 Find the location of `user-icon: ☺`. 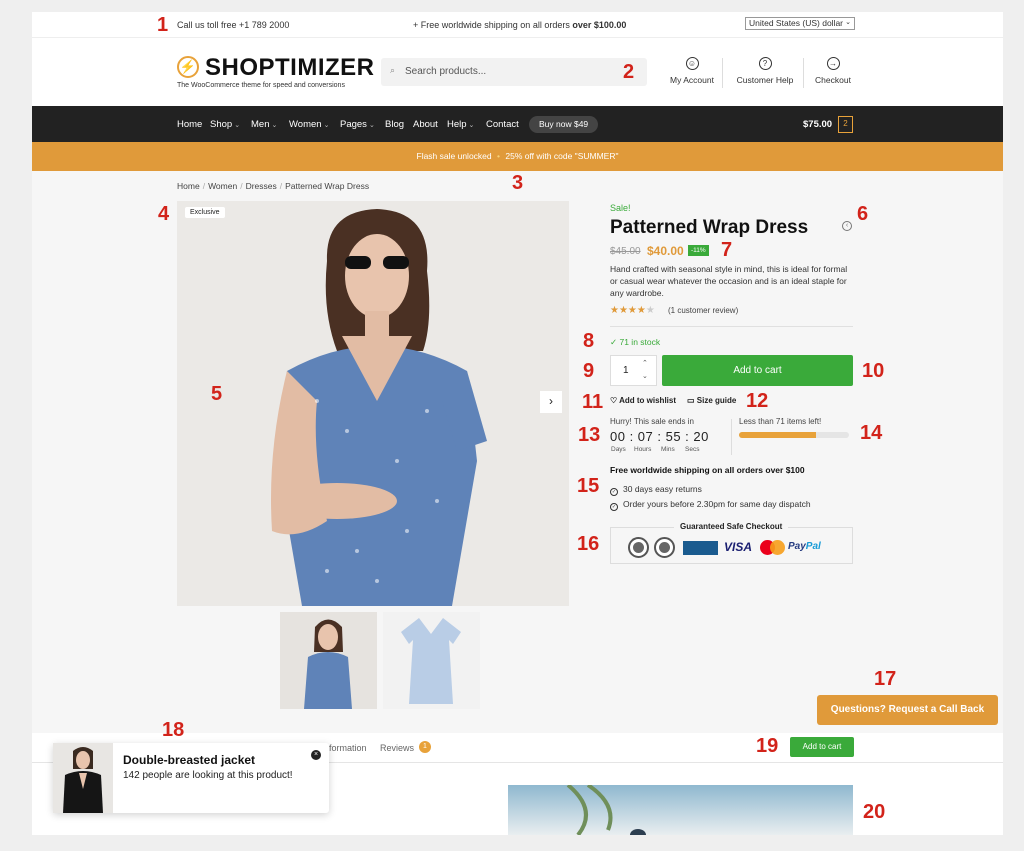

user-icon: ☺ is located at coordinates (692, 63).